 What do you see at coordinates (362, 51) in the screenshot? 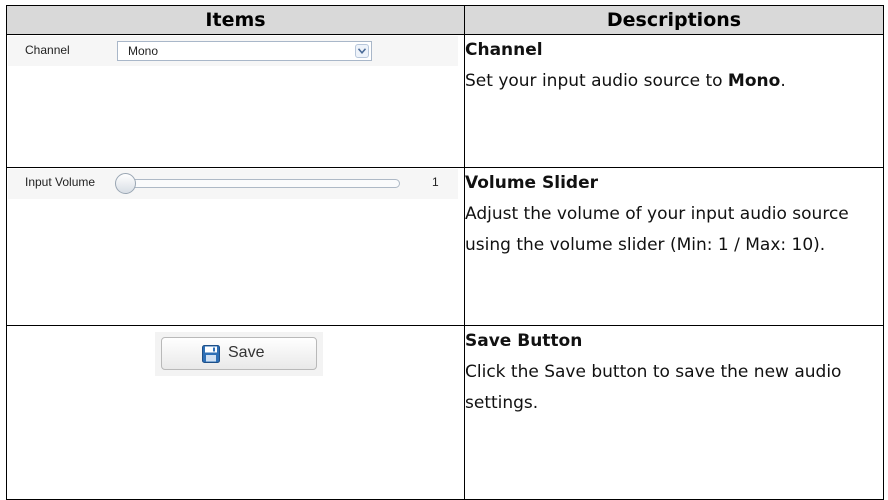
I see `chevron-down-icon` at bounding box center [362, 51].